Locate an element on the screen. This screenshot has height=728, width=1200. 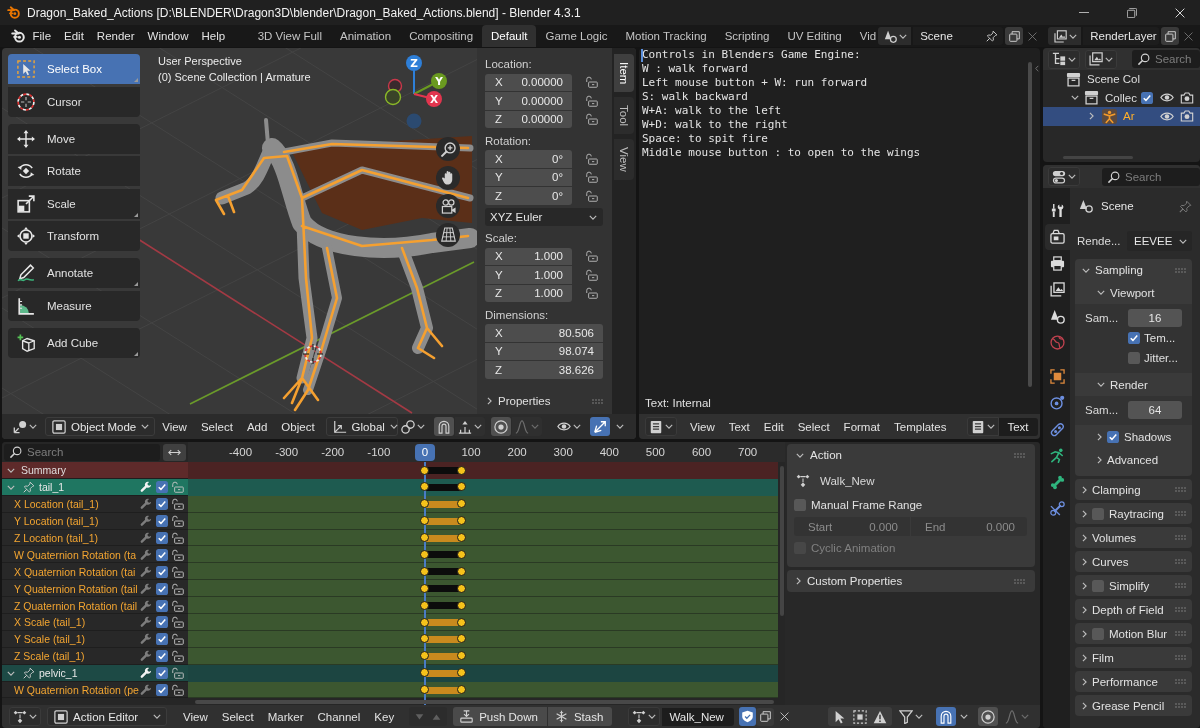
snap-target-button is located at coordinates (469, 426).